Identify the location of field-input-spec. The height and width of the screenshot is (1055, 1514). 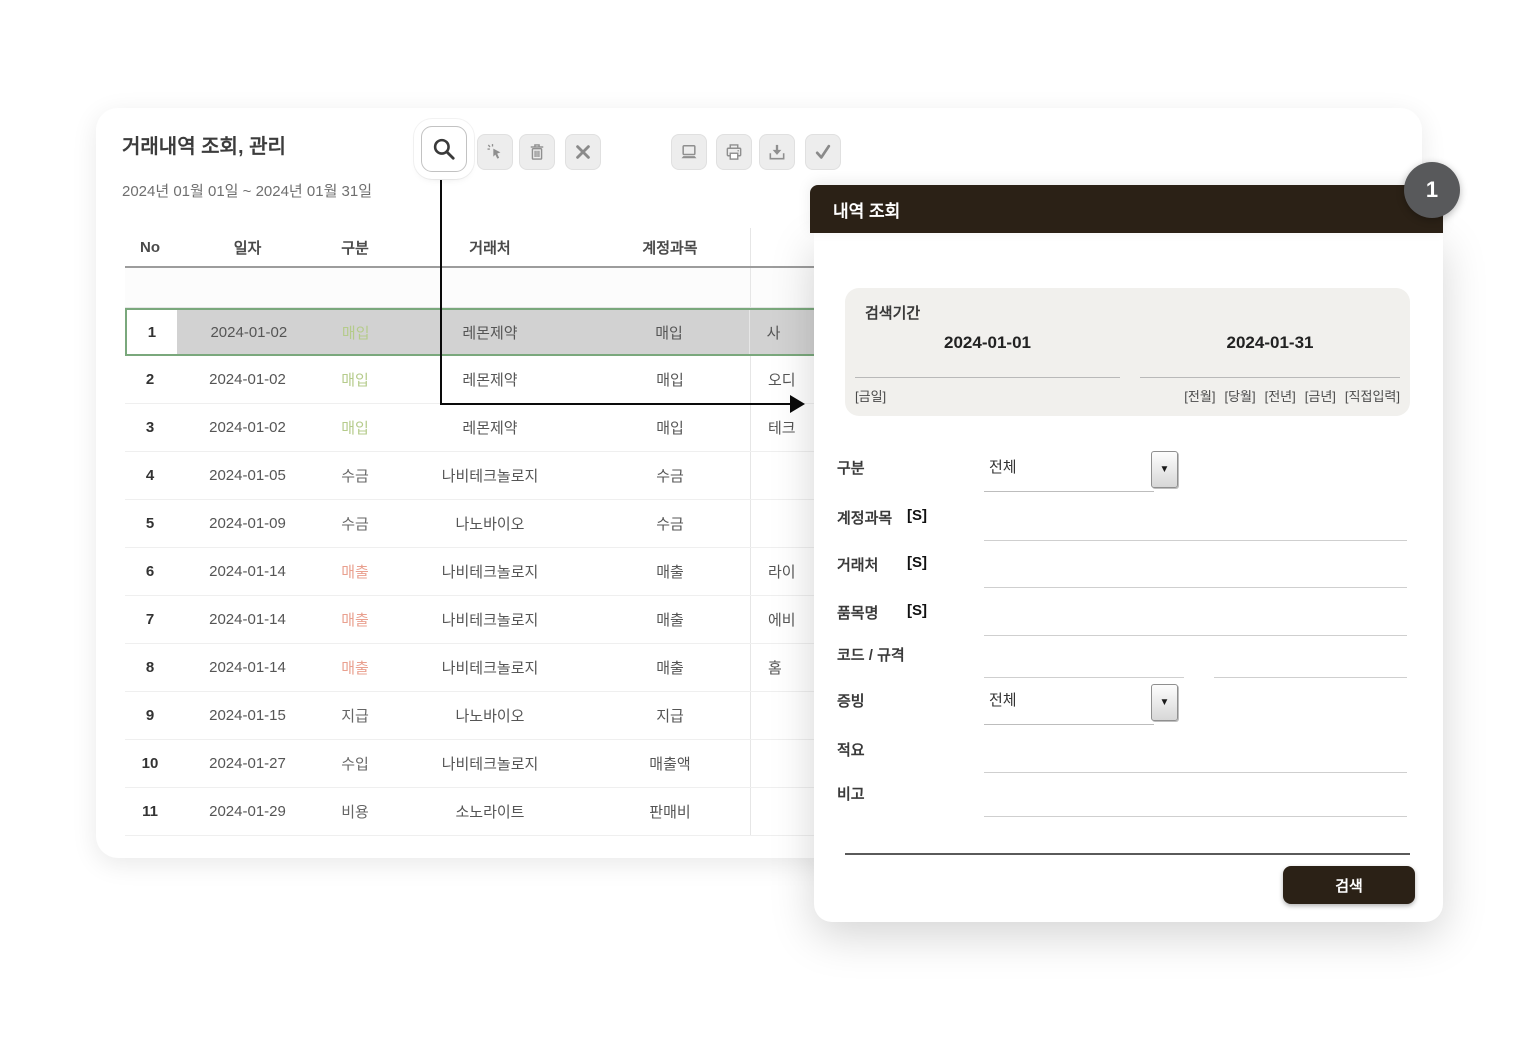
(1310, 659).